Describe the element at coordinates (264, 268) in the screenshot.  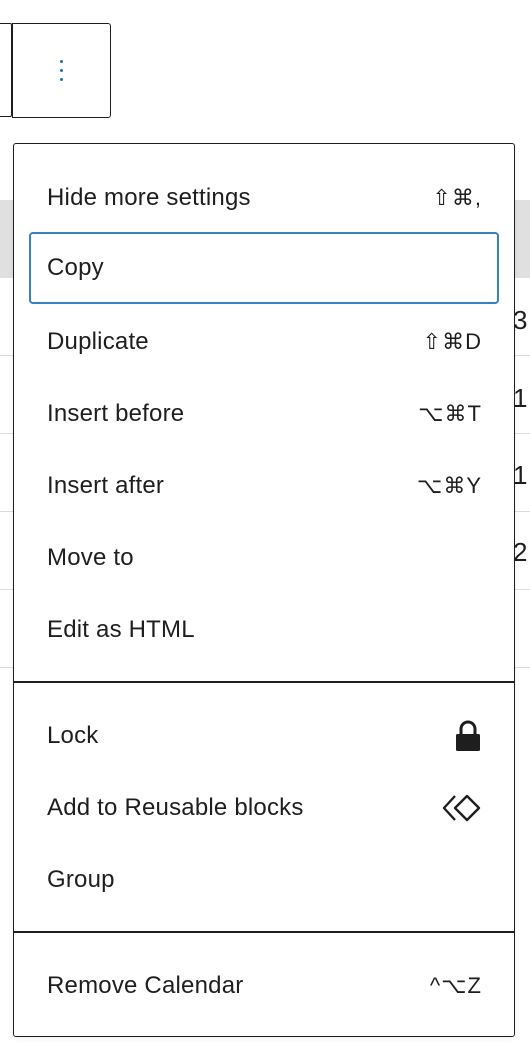
I see `menu-item-copy: Copy` at that location.